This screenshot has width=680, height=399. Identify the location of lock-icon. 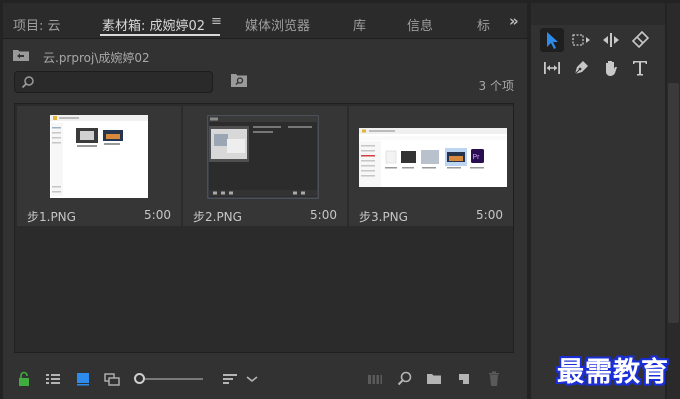
(24, 379).